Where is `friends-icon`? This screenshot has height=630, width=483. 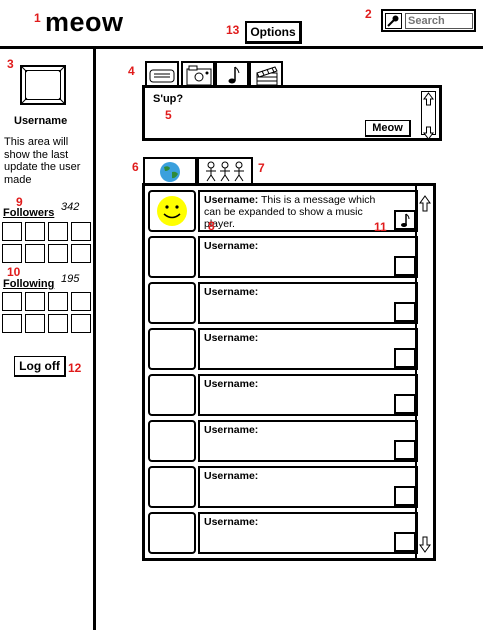 friends-icon is located at coordinates (225, 171).